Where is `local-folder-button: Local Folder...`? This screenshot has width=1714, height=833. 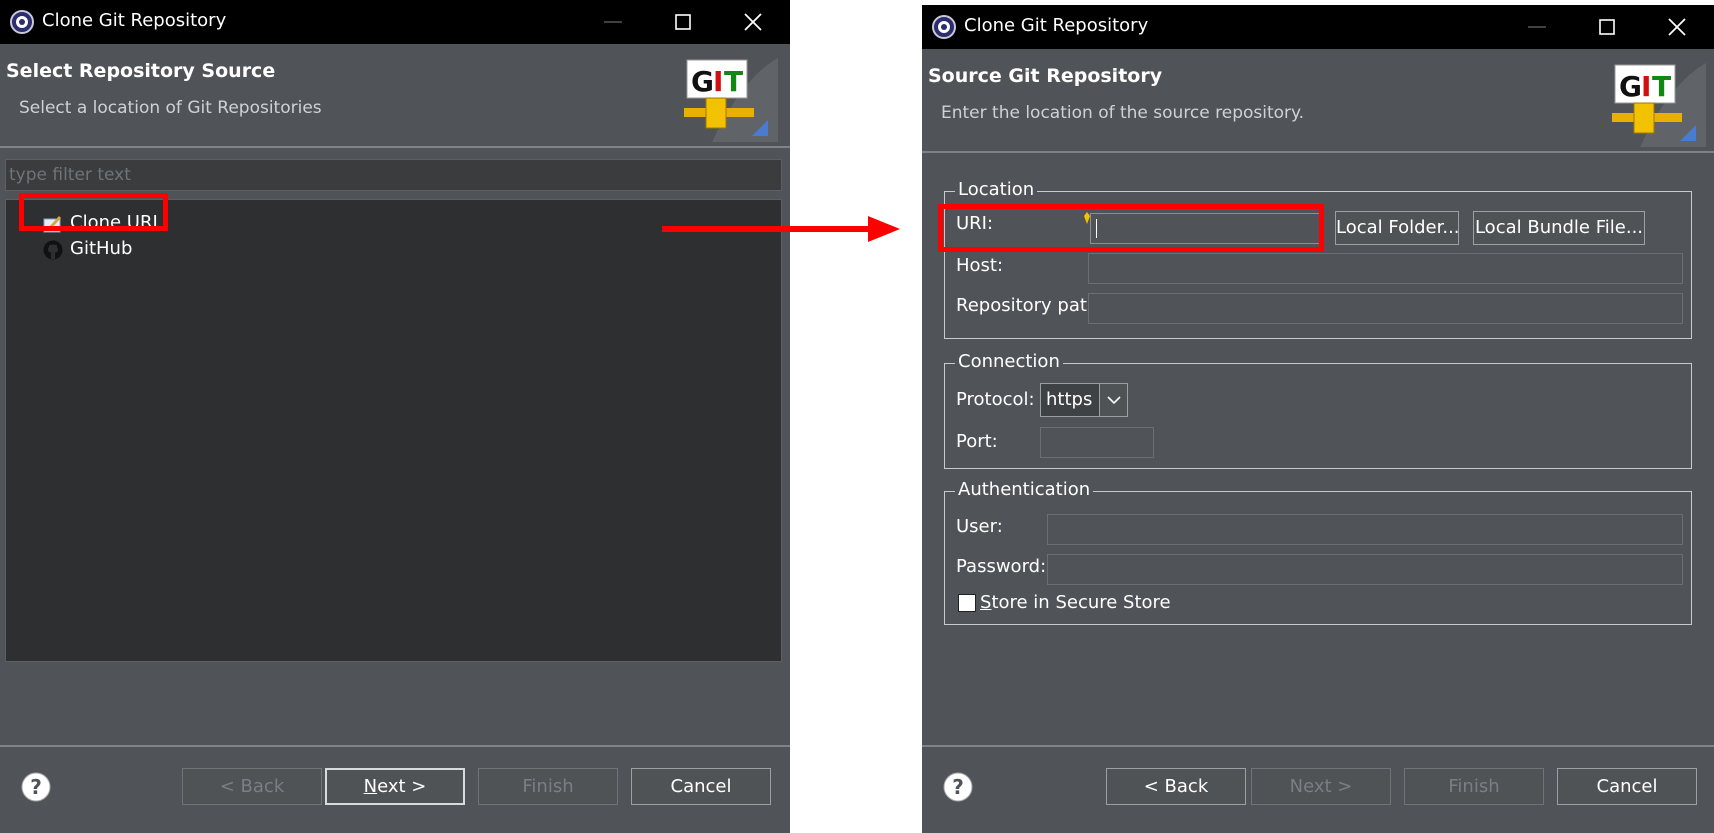 local-folder-button: Local Folder... is located at coordinates (1397, 228).